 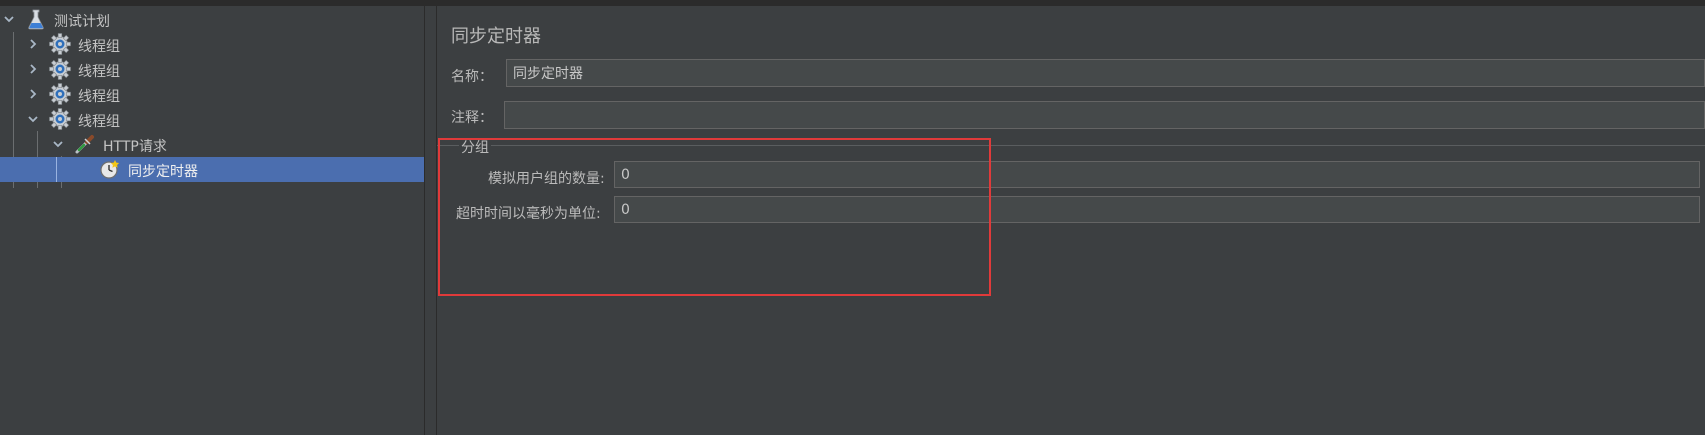 I want to click on tree-item-sync-timer: 同步定时器, so click(x=212, y=169).